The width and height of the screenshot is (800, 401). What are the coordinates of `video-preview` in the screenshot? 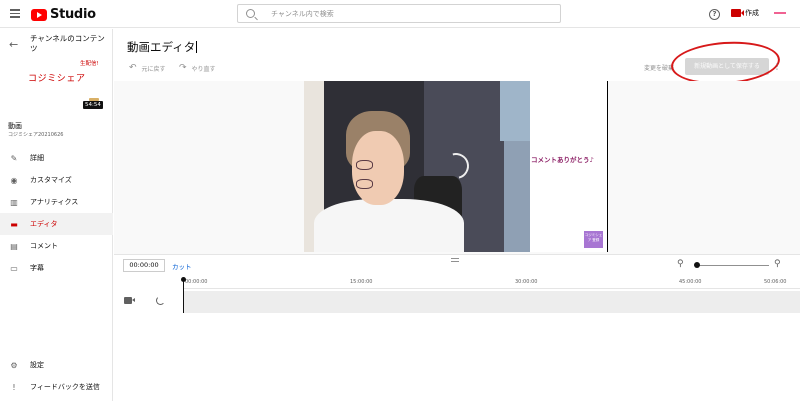 It's located at (417, 166).